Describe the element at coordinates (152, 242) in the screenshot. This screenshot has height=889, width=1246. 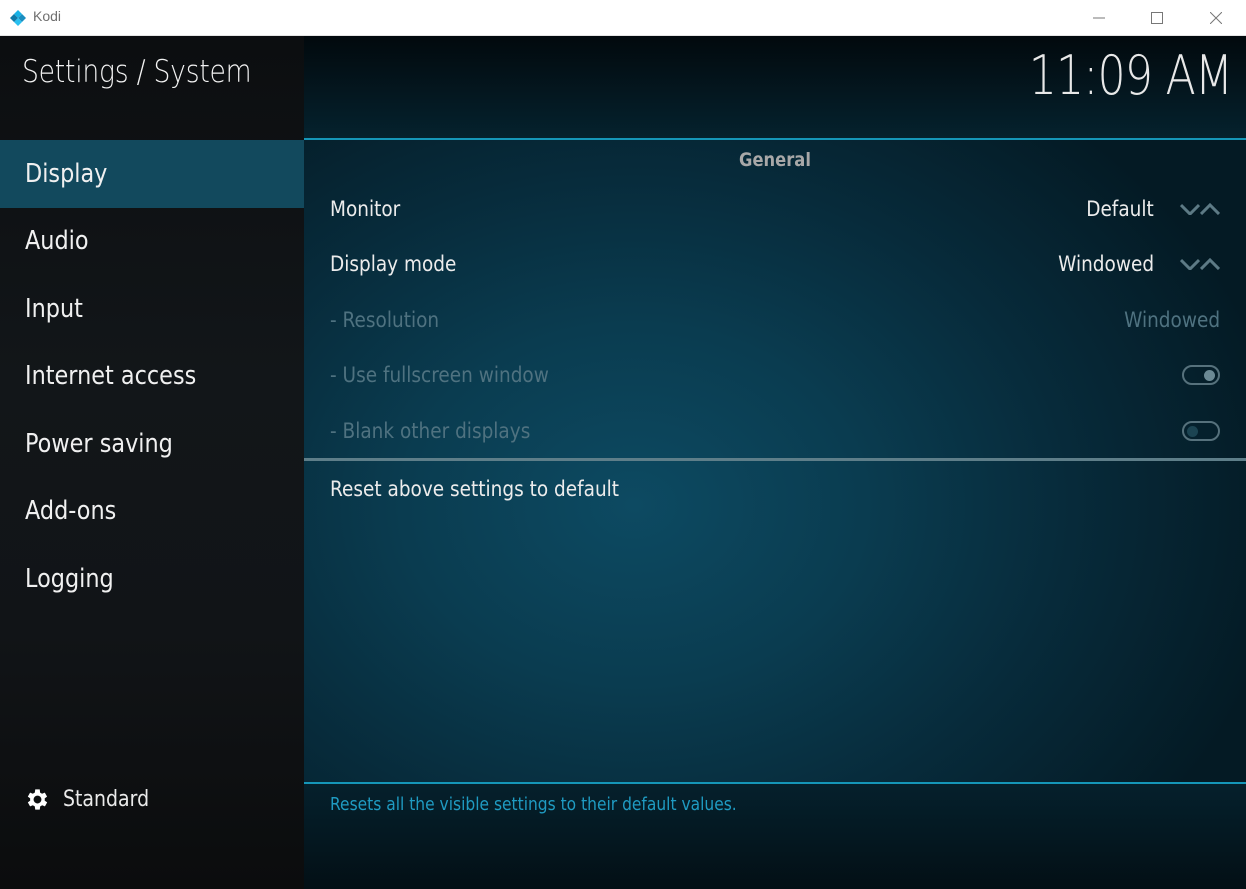
I see `sidebar-item-audio: Audio` at that location.